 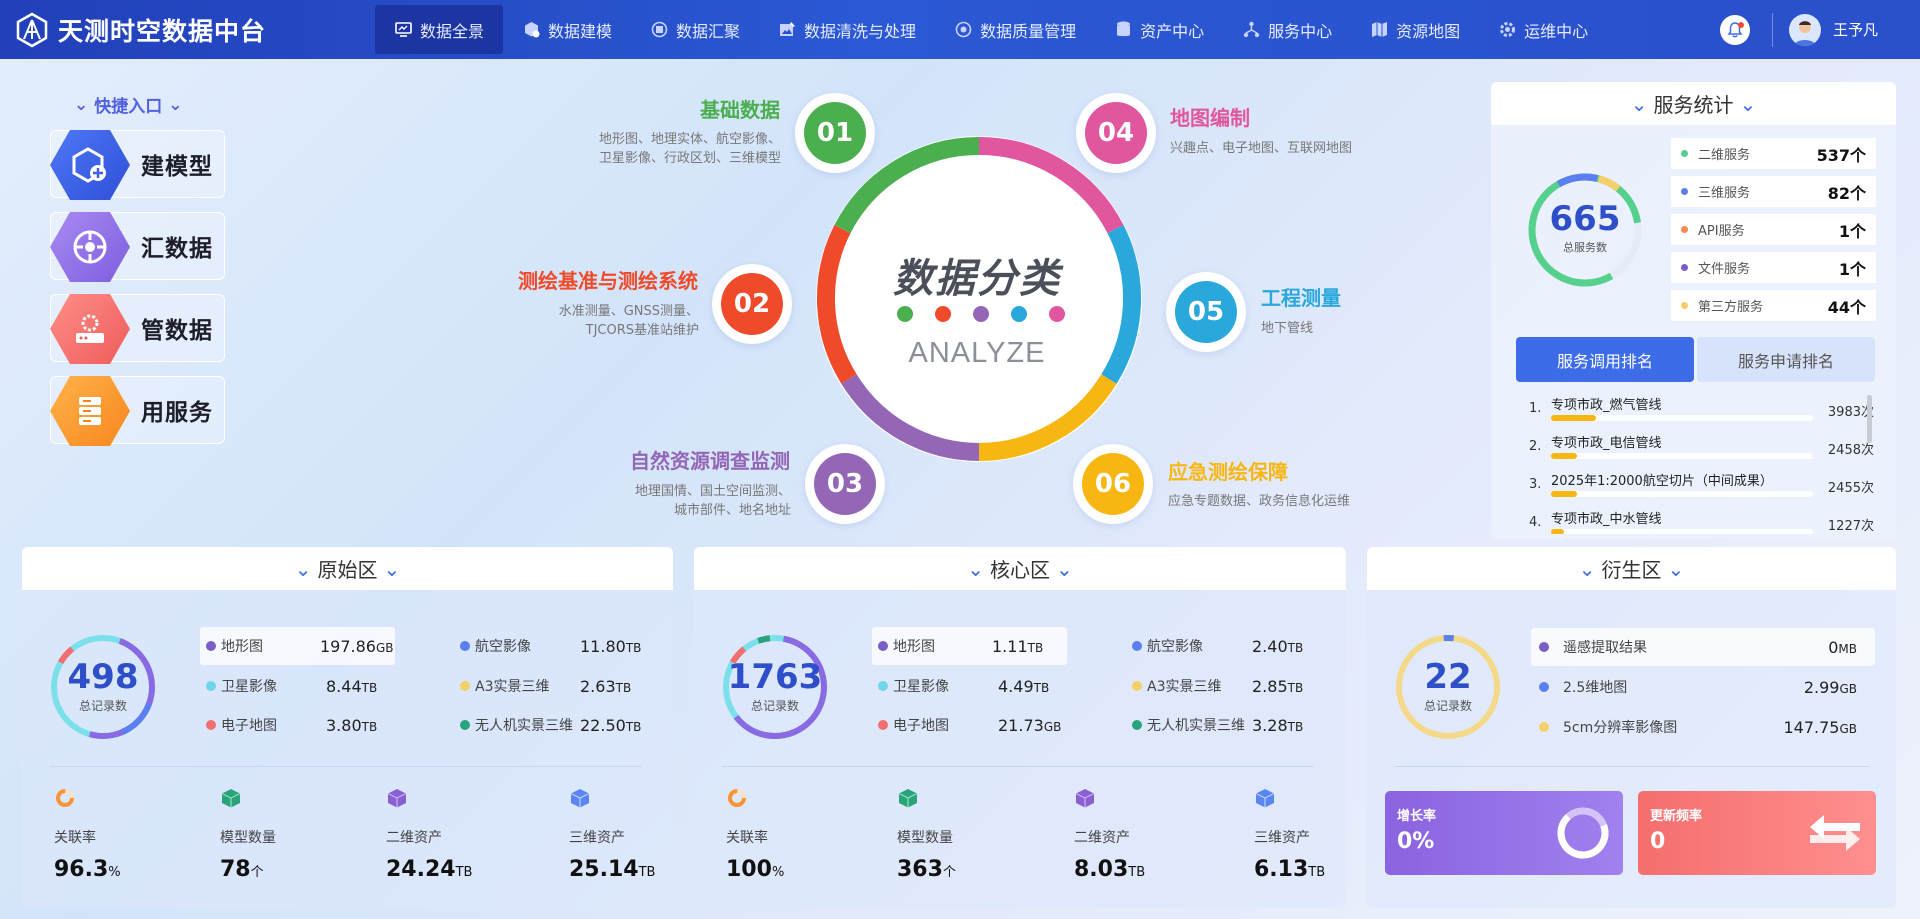 I want to click on service-stats-header: ⌄ 服务统计 ⌄, so click(x=1693, y=103).